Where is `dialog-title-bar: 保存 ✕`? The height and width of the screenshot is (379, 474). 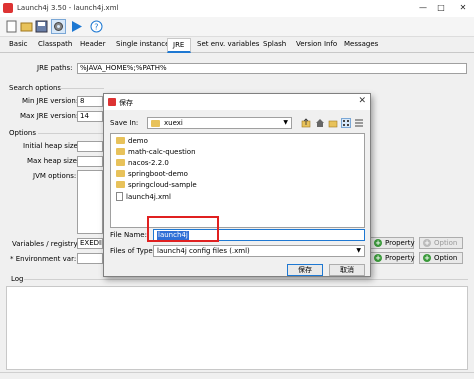 dialog-title-bar: 保存 ✕ is located at coordinates (237, 102).